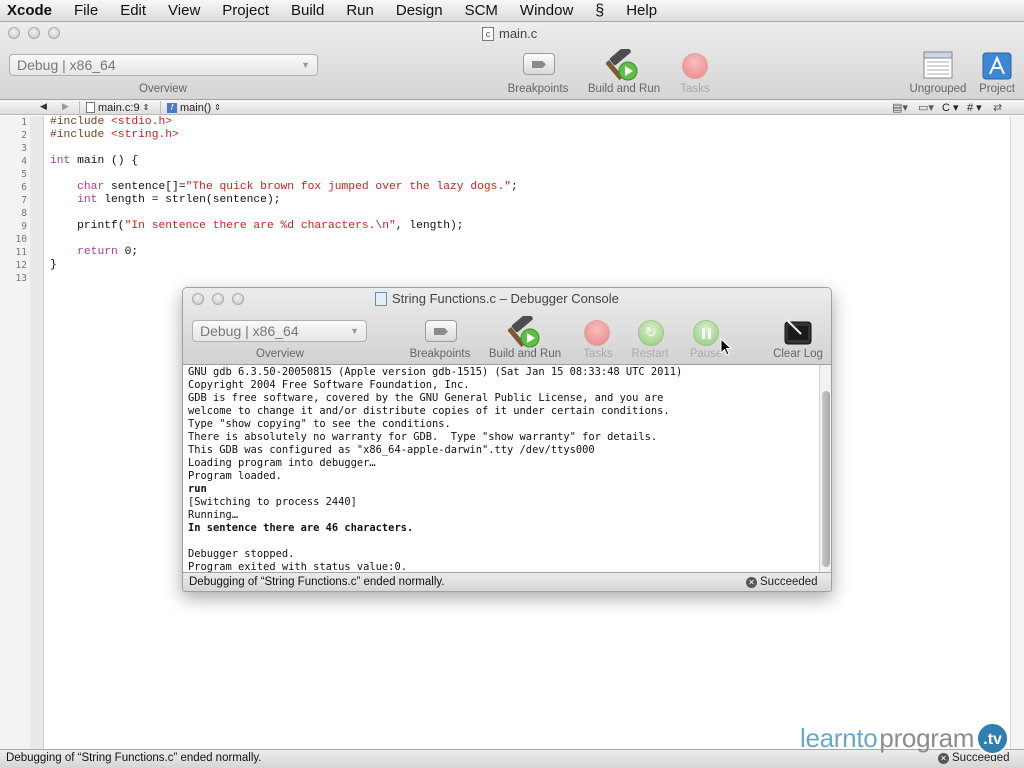  I want to click on console-tasks-stop-button, so click(597, 333).